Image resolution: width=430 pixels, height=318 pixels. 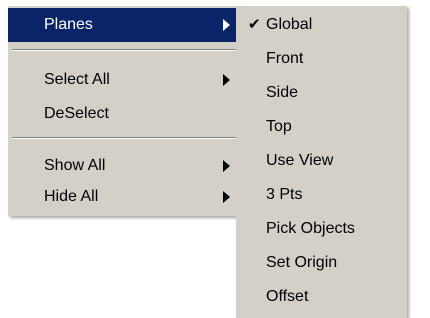 What do you see at coordinates (302, 262) in the screenshot?
I see `submenu-item-label: Set Origin` at bounding box center [302, 262].